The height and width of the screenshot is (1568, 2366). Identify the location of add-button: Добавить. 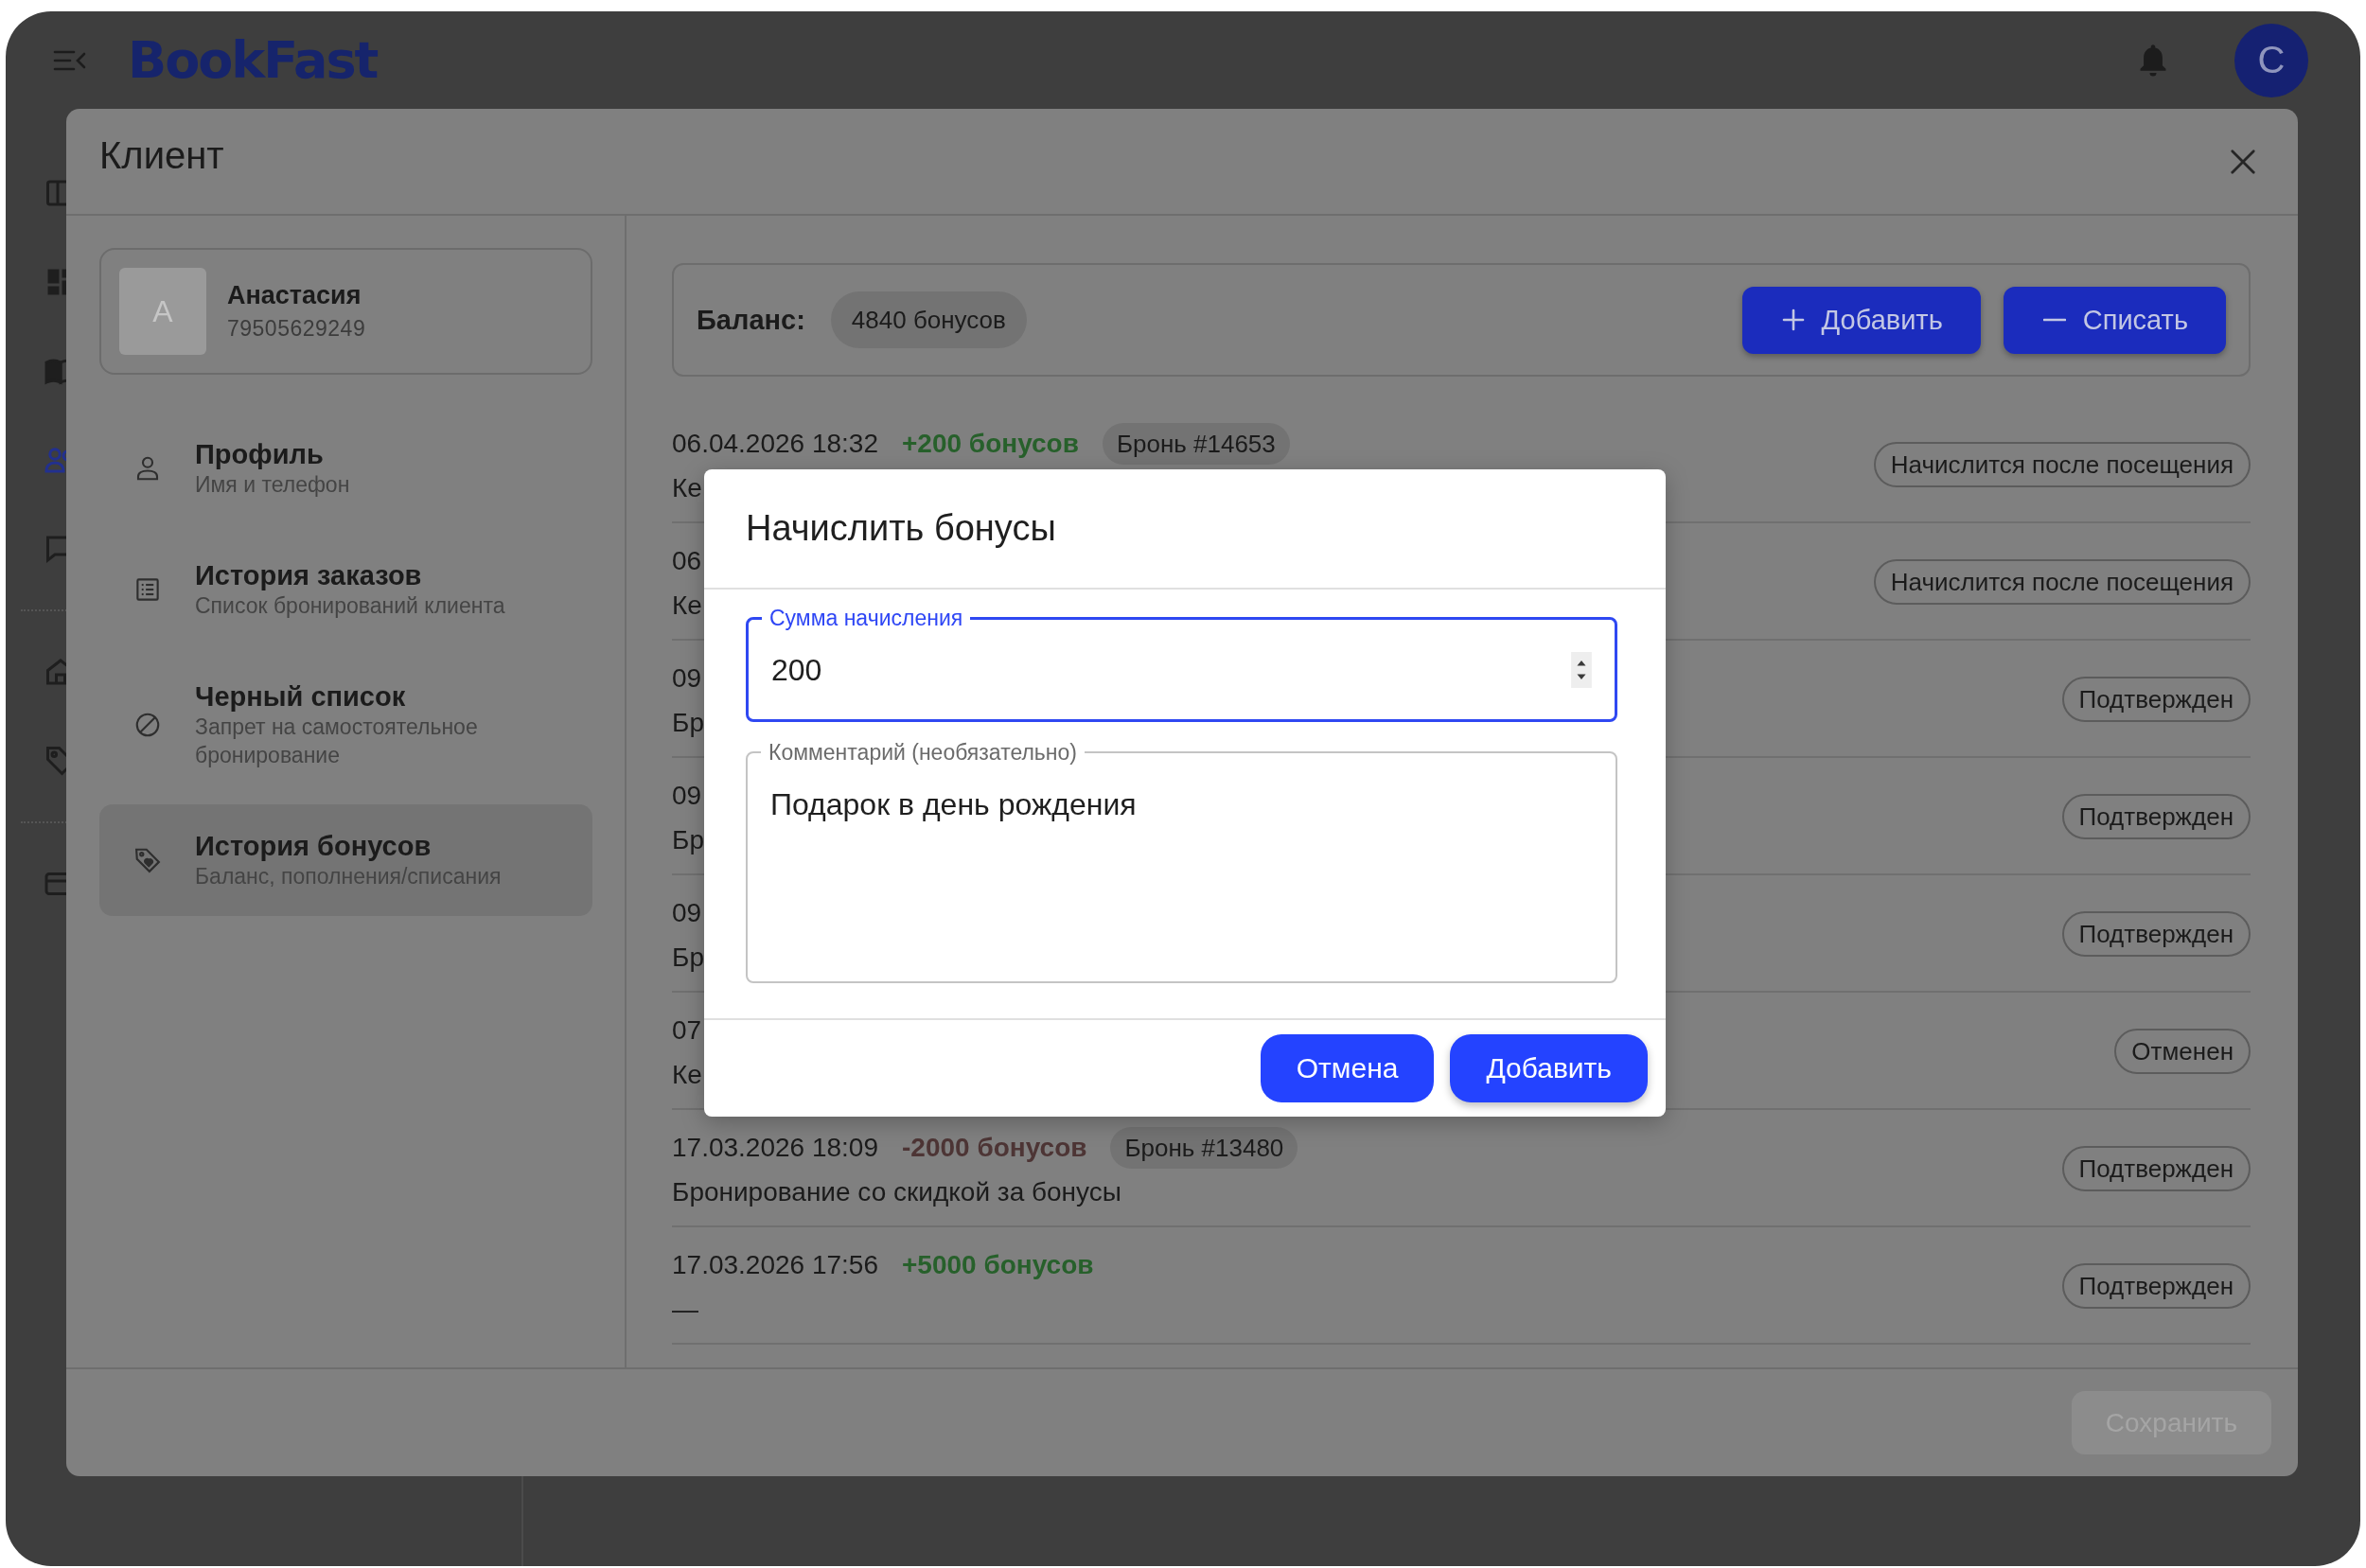
(1861, 320).